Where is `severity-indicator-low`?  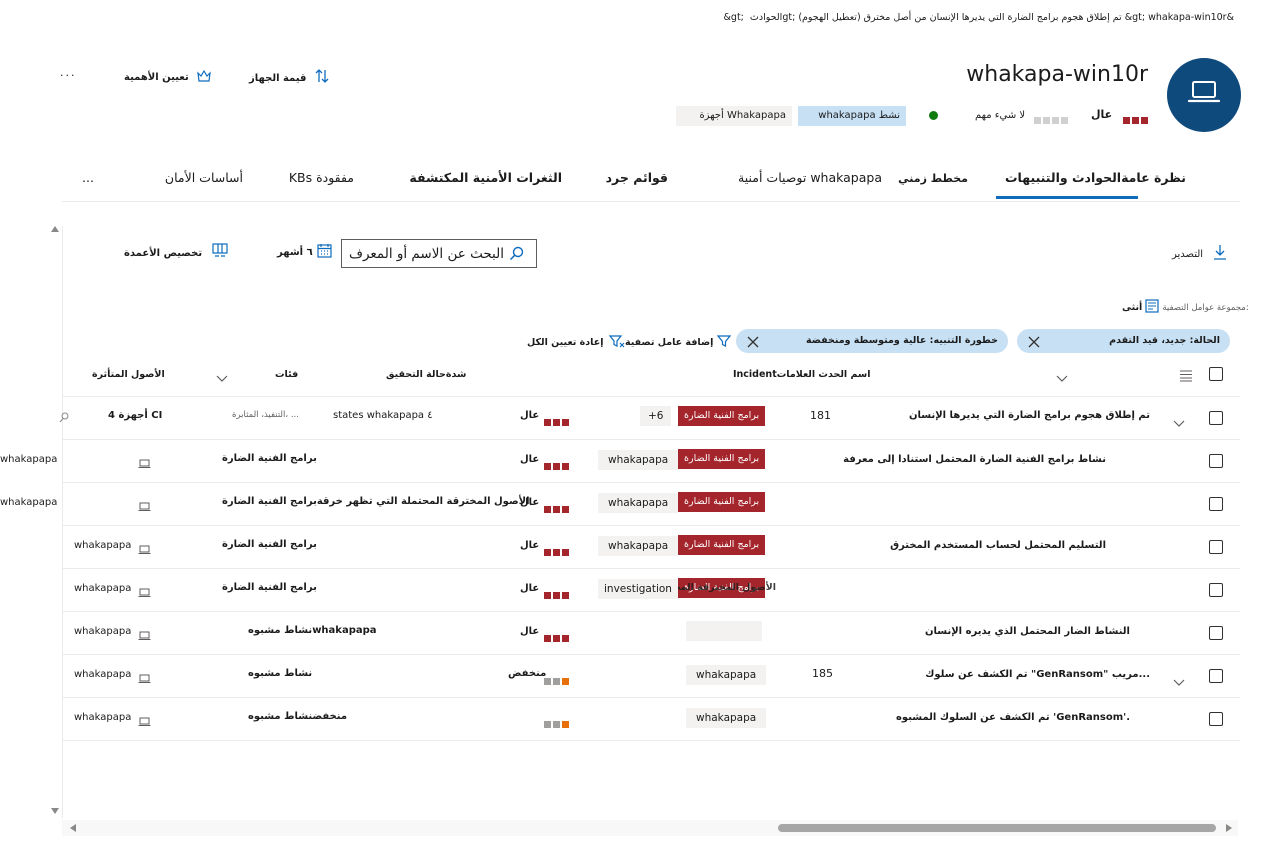
severity-indicator-low is located at coordinates (556, 680).